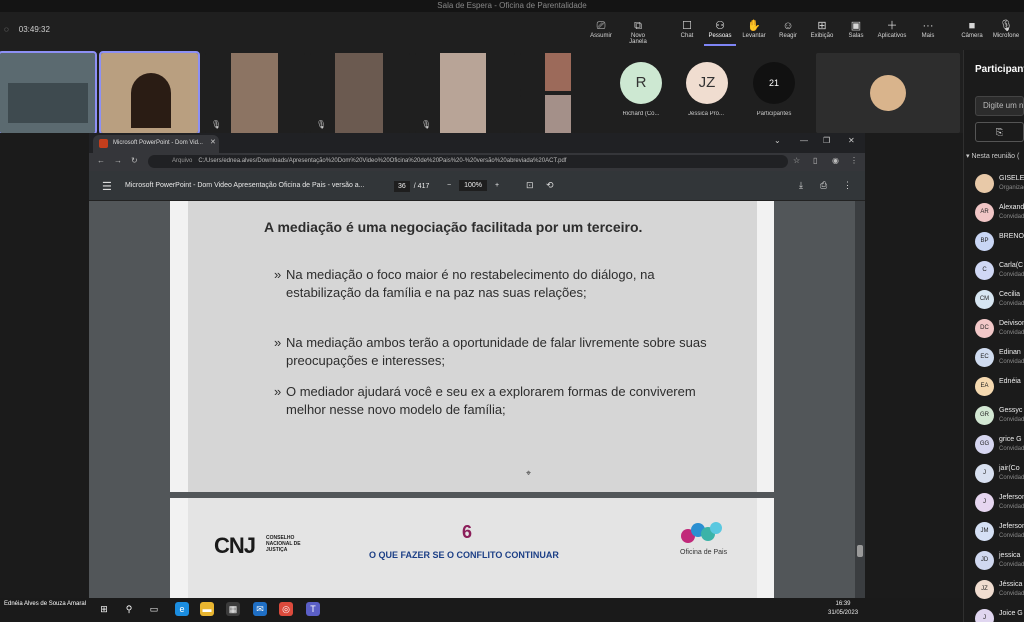  What do you see at coordinates (999, 106) in the screenshot?
I see `participant-search-input: Digite um nome` at bounding box center [999, 106].